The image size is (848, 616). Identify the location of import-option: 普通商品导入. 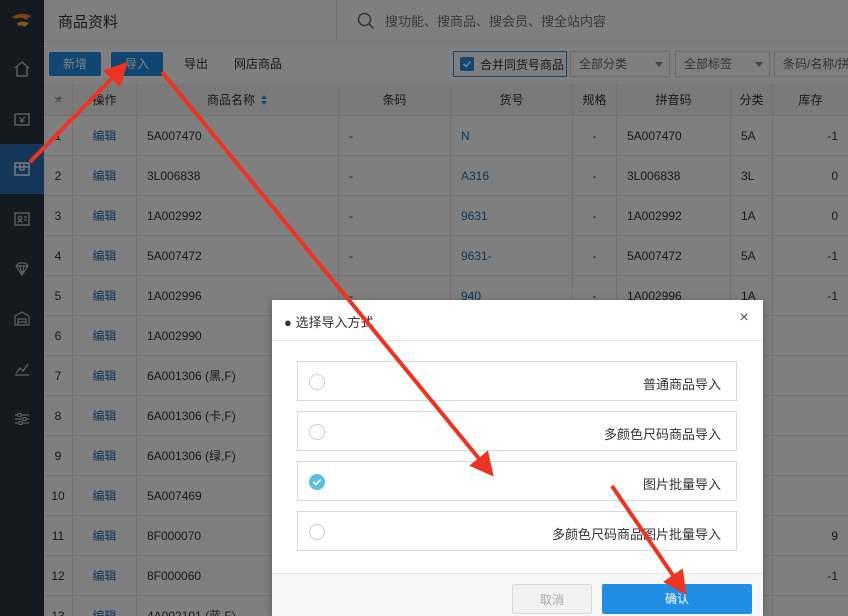
(517, 381).